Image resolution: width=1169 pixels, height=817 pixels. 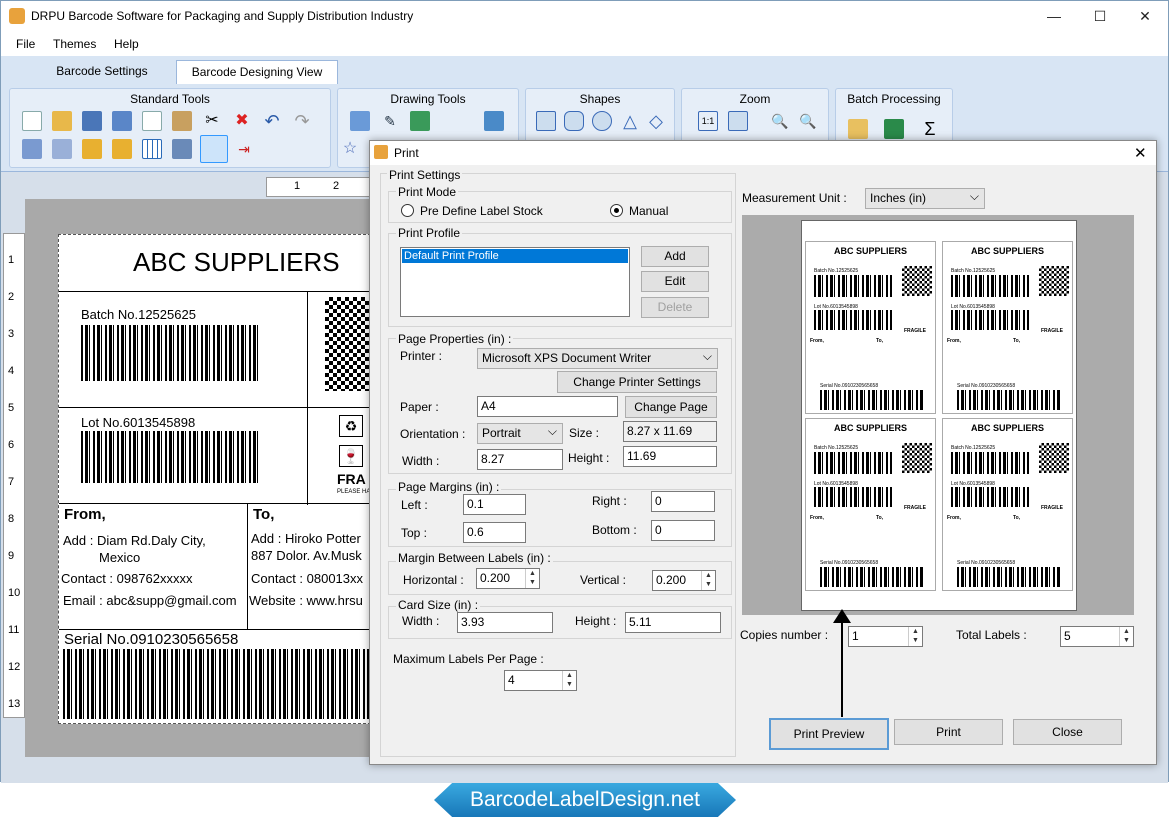 What do you see at coordinates (32, 121) in the screenshot?
I see `new-icon` at bounding box center [32, 121].